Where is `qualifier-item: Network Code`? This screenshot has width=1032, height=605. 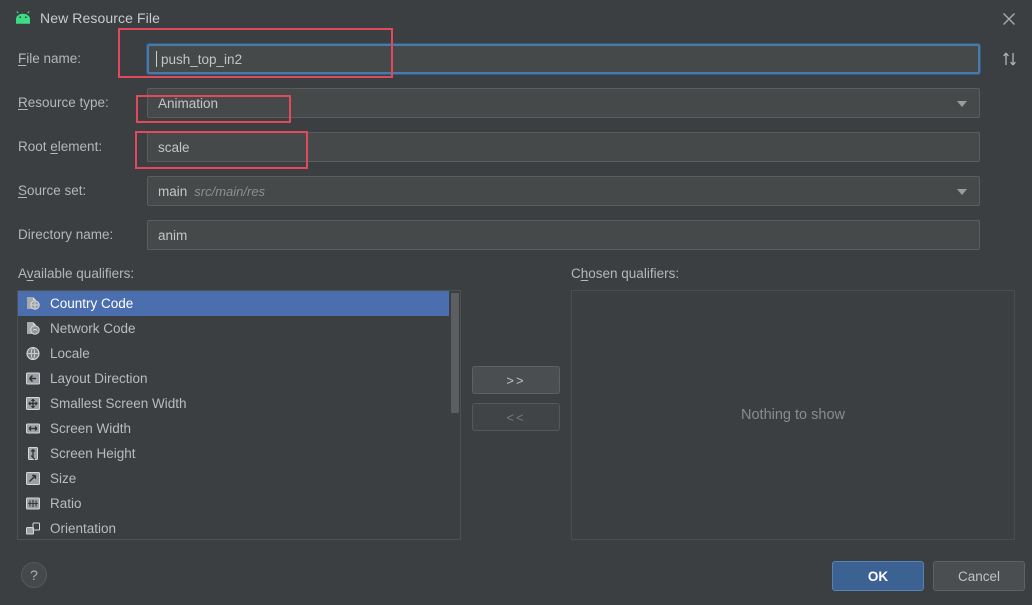
qualifier-item: Network Code is located at coordinates (239, 328).